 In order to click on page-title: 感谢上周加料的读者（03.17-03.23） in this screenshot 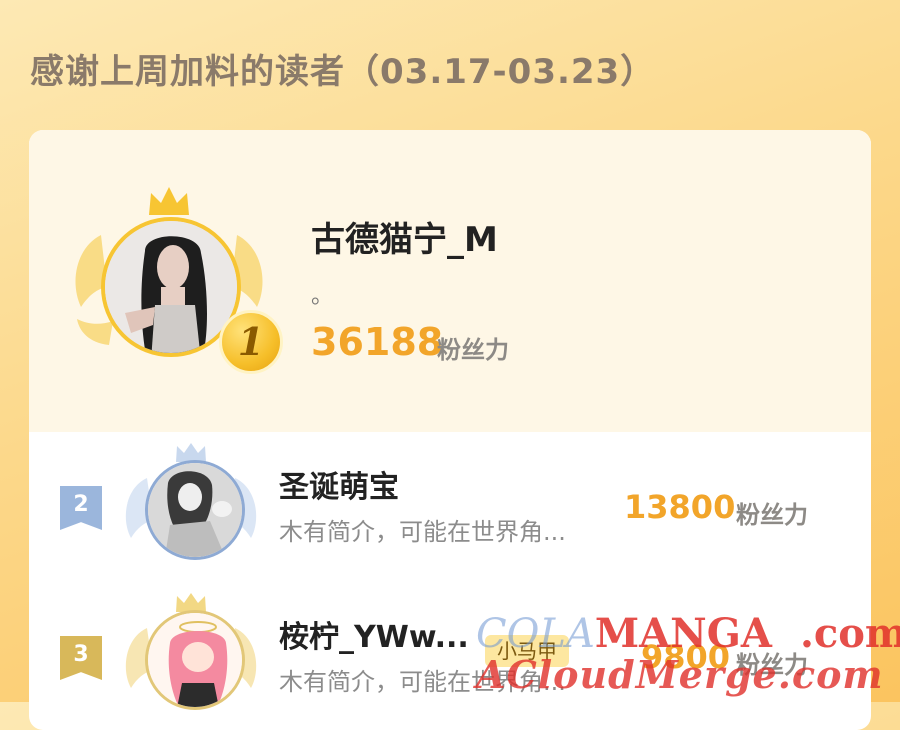, I will do `click(343, 72)`.